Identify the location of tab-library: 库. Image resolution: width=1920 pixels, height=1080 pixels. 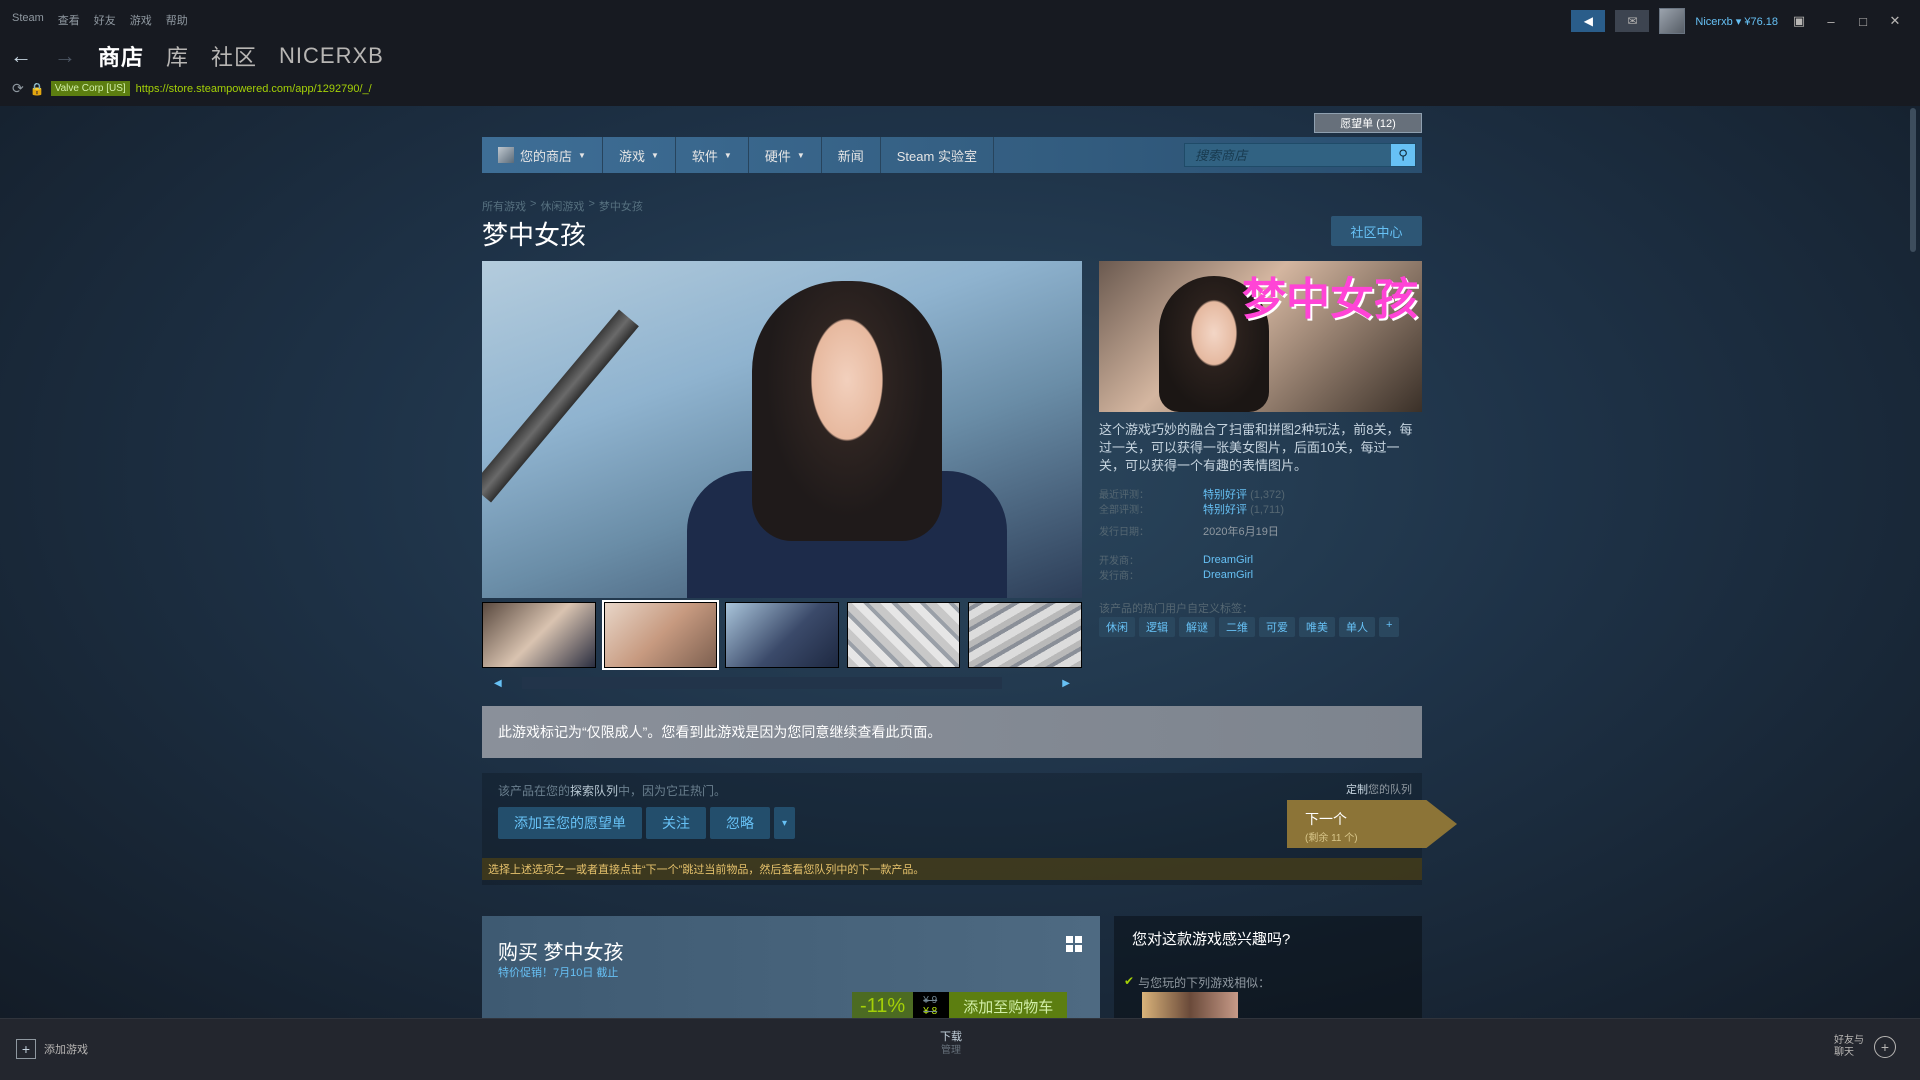
(177, 56).